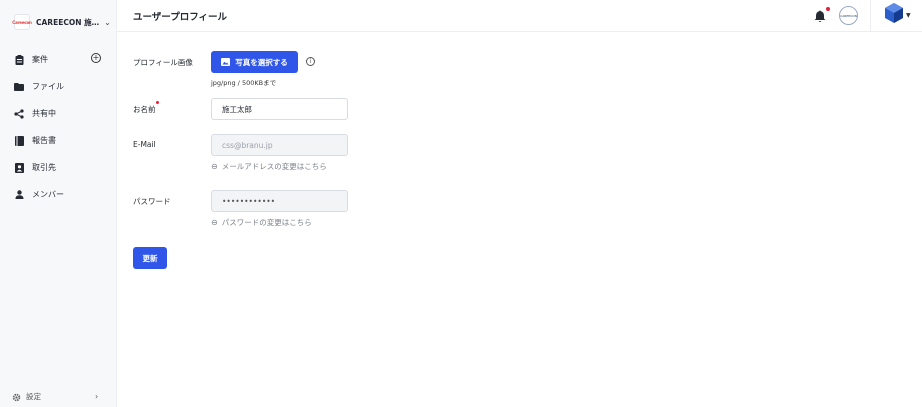 Image resolution: width=922 pixels, height=407 pixels. What do you see at coordinates (40, 59) in the screenshot?
I see `sidebar-item-label: 案件` at bounding box center [40, 59].